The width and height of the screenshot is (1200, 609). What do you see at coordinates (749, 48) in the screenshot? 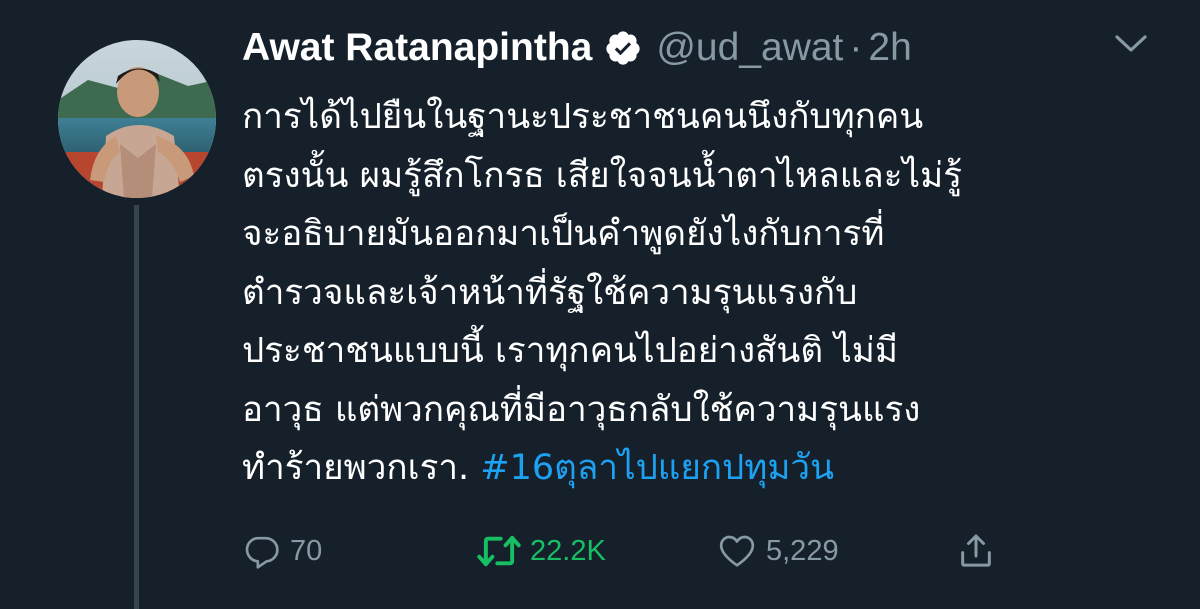
I see `handle: @ud_awat` at bounding box center [749, 48].